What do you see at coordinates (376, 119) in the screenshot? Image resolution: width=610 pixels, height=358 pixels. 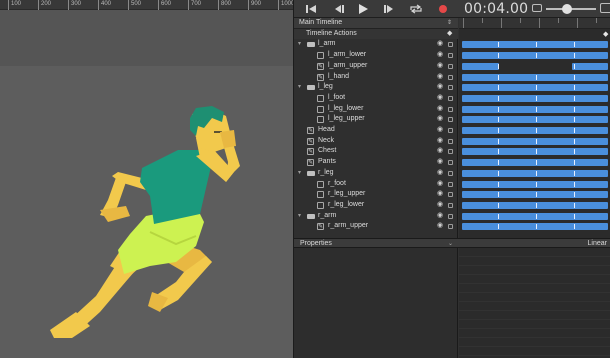 I see `layer-row-l-leg-upper: l_leg_upper ◉` at bounding box center [376, 119].